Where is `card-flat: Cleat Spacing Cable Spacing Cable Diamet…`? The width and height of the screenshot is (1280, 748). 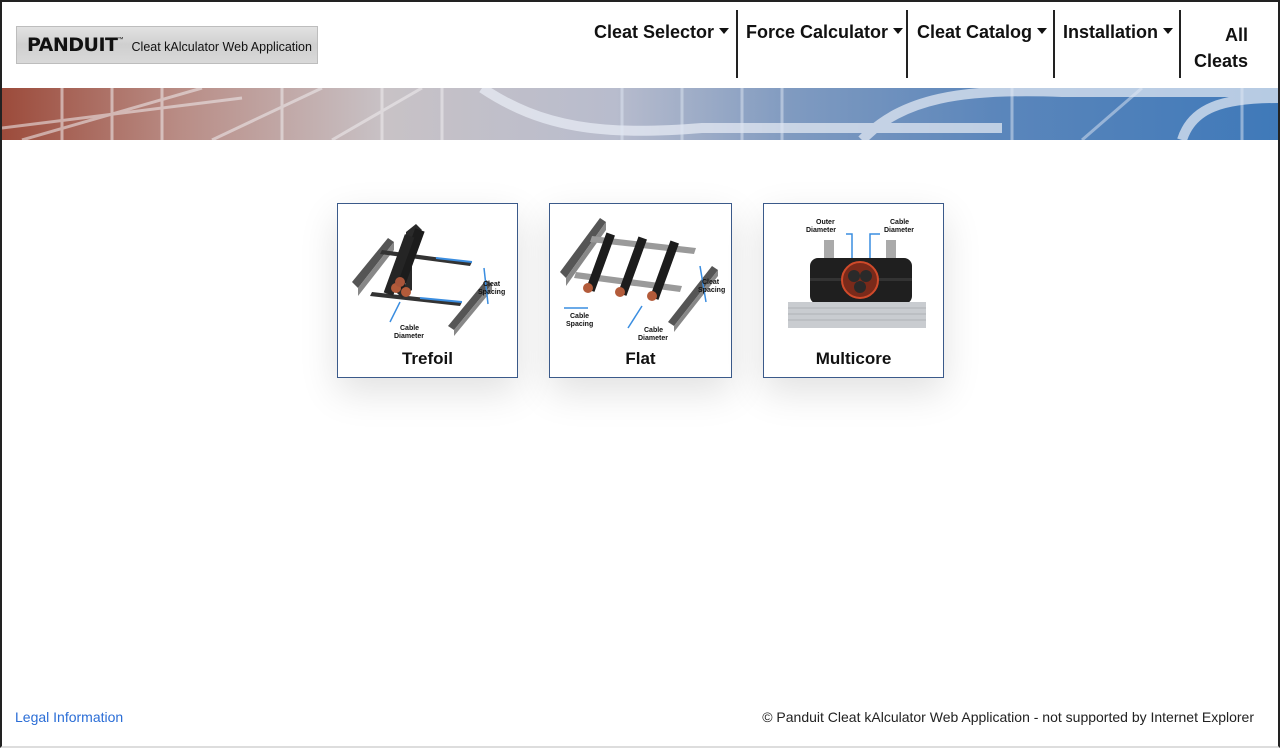
card-flat: Cleat Spacing Cable Spacing Cable Diamet… is located at coordinates (640, 290).